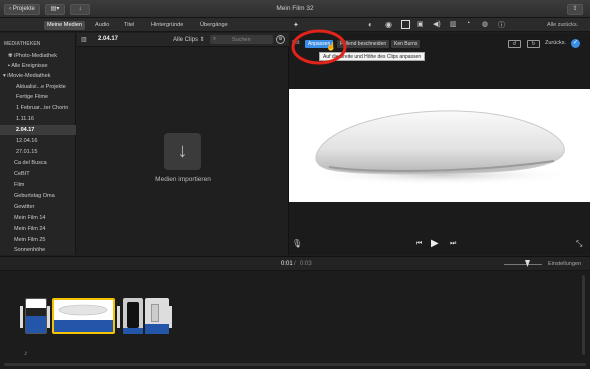 This screenshot has width=590, height=369. Describe the element at coordinates (38, 56) in the screenshot. I see `sidebar-item-iphoto: ✾ iPhoto-Mediathek` at that location.